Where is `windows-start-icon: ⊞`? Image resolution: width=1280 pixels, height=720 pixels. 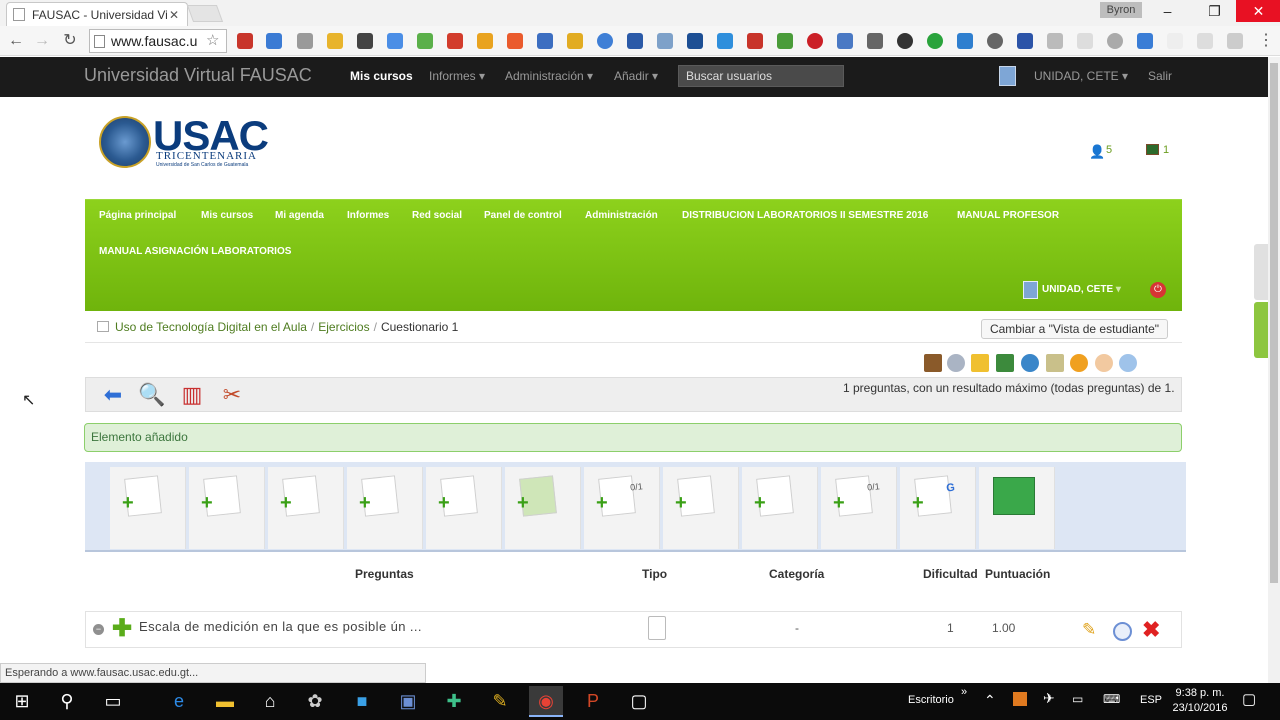 windows-start-icon: ⊞ is located at coordinates (22, 701).